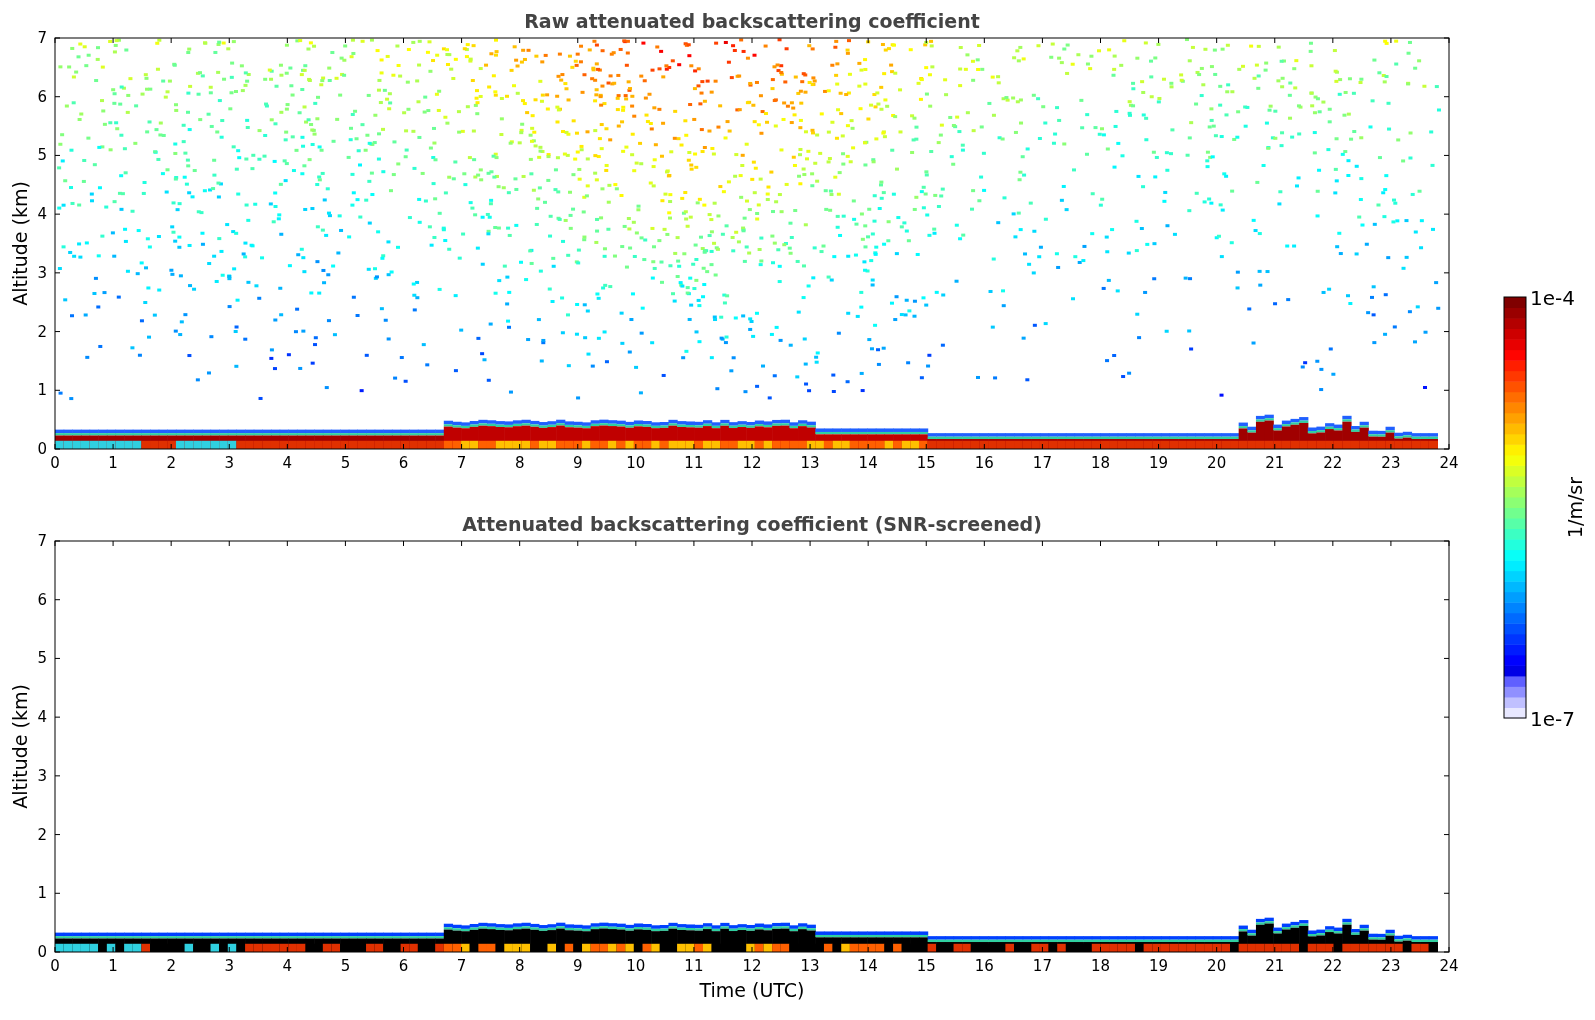  What do you see at coordinates (1552, 298) in the screenshot?
I see `colorbar-max-label: 1e-4` at bounding box center [1552, 298].